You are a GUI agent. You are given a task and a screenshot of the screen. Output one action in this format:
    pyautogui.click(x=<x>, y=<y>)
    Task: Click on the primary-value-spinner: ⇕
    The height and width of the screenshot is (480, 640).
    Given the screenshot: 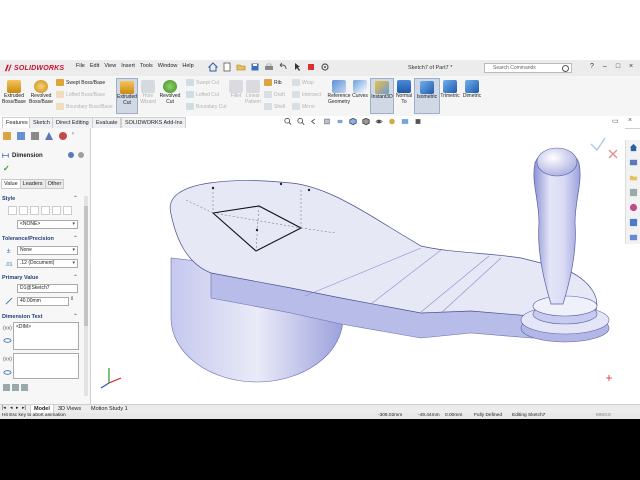 What is the action you would take?
    pyautogui.click(x=72, y=299)
    